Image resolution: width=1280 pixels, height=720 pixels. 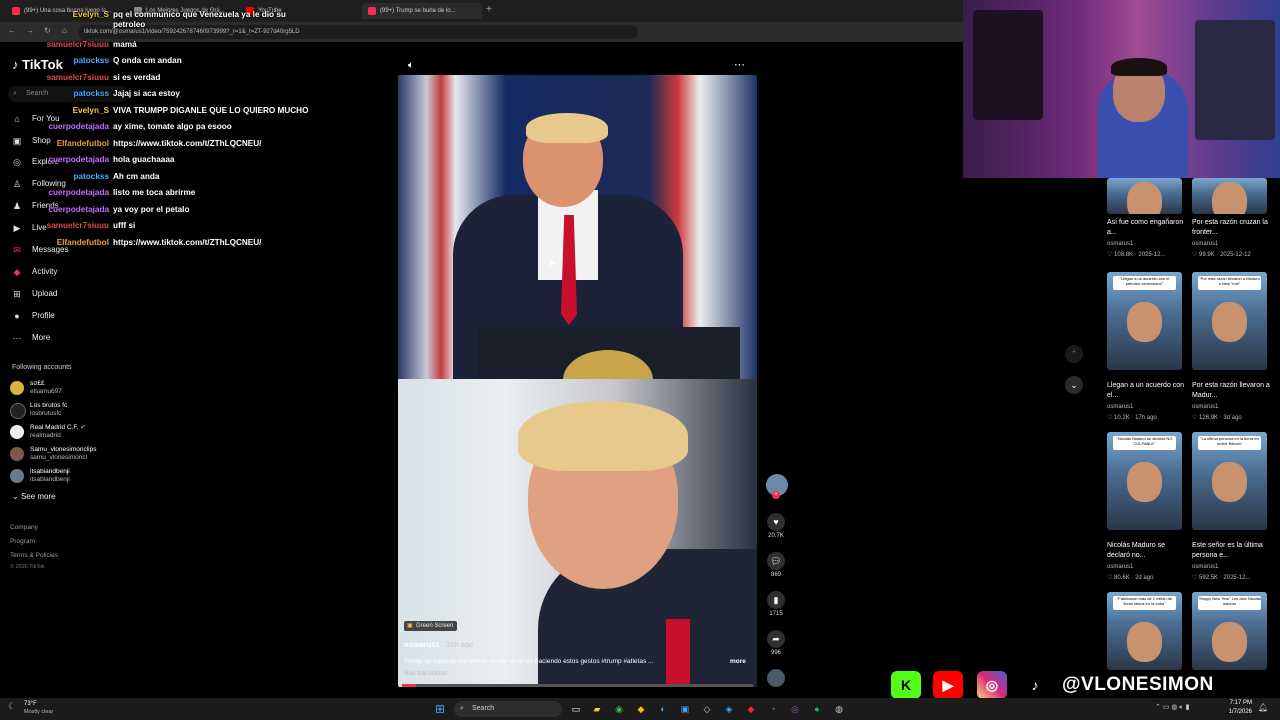 I want to click on more-link: more, so click(x=738, y=661).